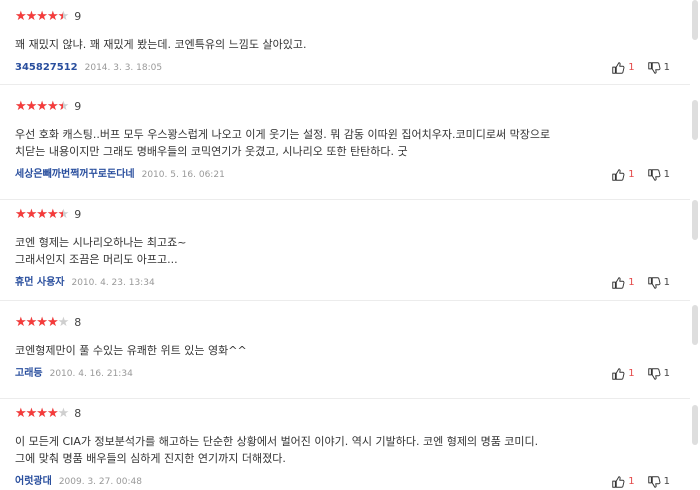 The height and width of the screenshot is (490, 700). I want to click on review-meta: 어럿광대 2009. 3. 27. 00:48 1 1, so click(352, 482).